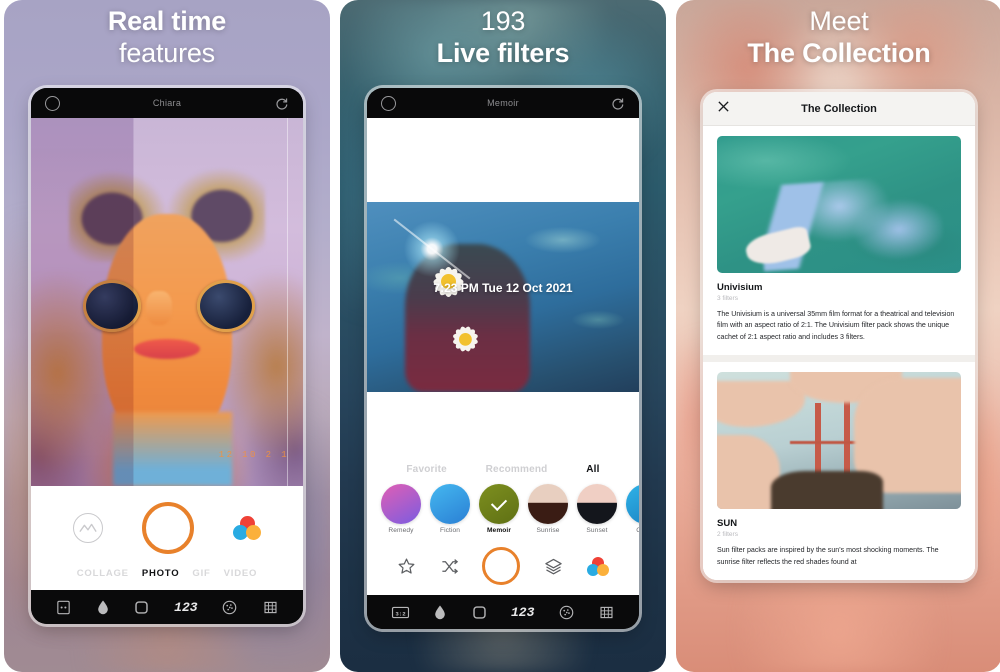 The height and width of the screenshot is (672, 1000). What do you see at coordinates (294, 302) in the screenshot?
I see `panel1-filter-split-right` at bounding box center [294, 302].